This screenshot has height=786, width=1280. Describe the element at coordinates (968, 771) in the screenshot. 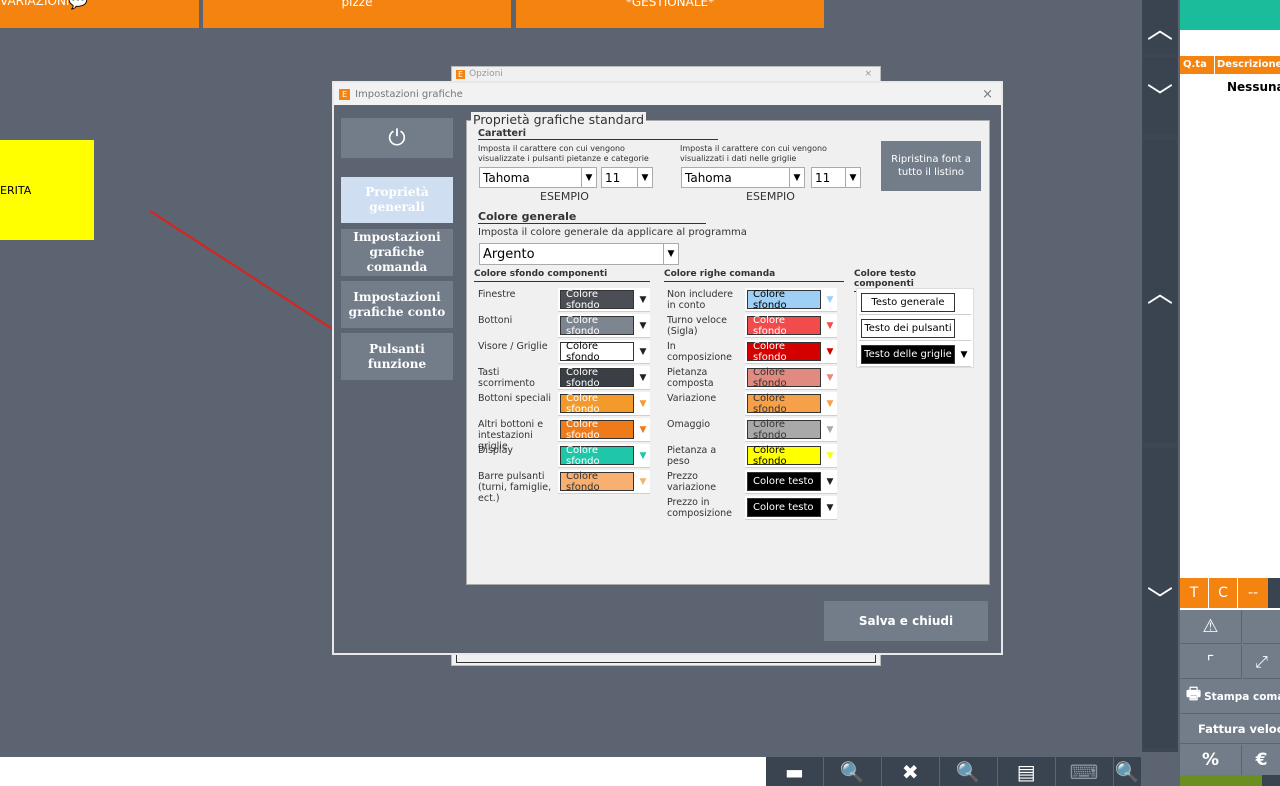

I see `search-alt-button: 🔍` at that location.